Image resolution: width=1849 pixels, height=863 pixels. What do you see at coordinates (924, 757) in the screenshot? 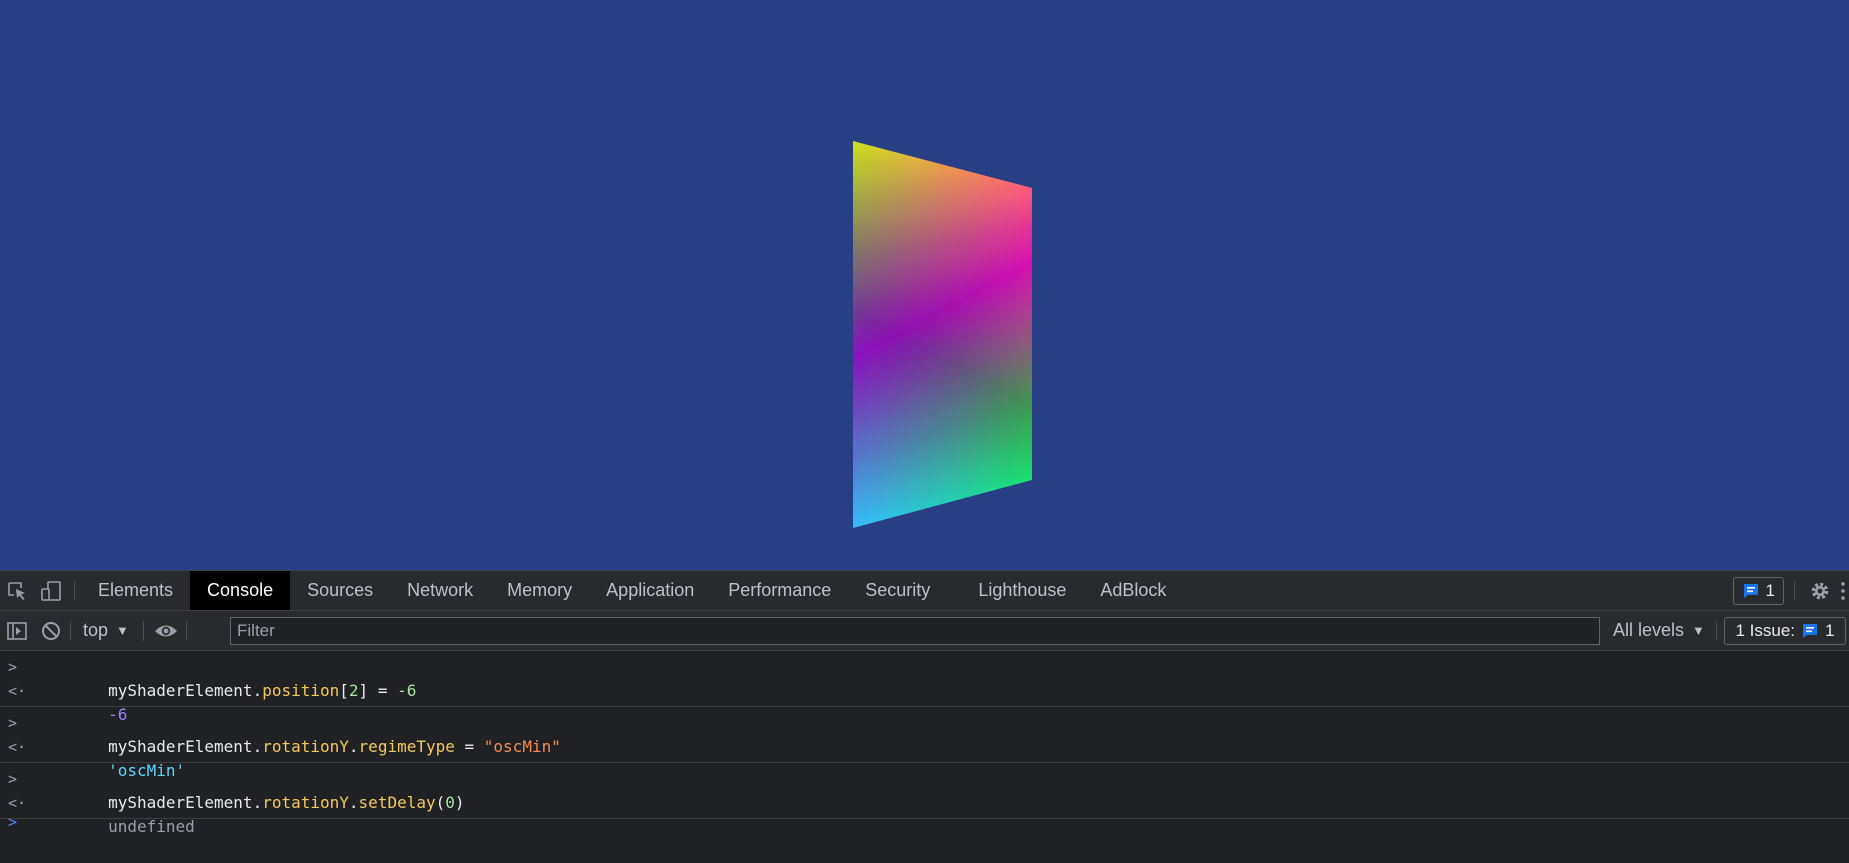
I see `console-result-line: <·'oscMin'` at bounding box center [924, 757].